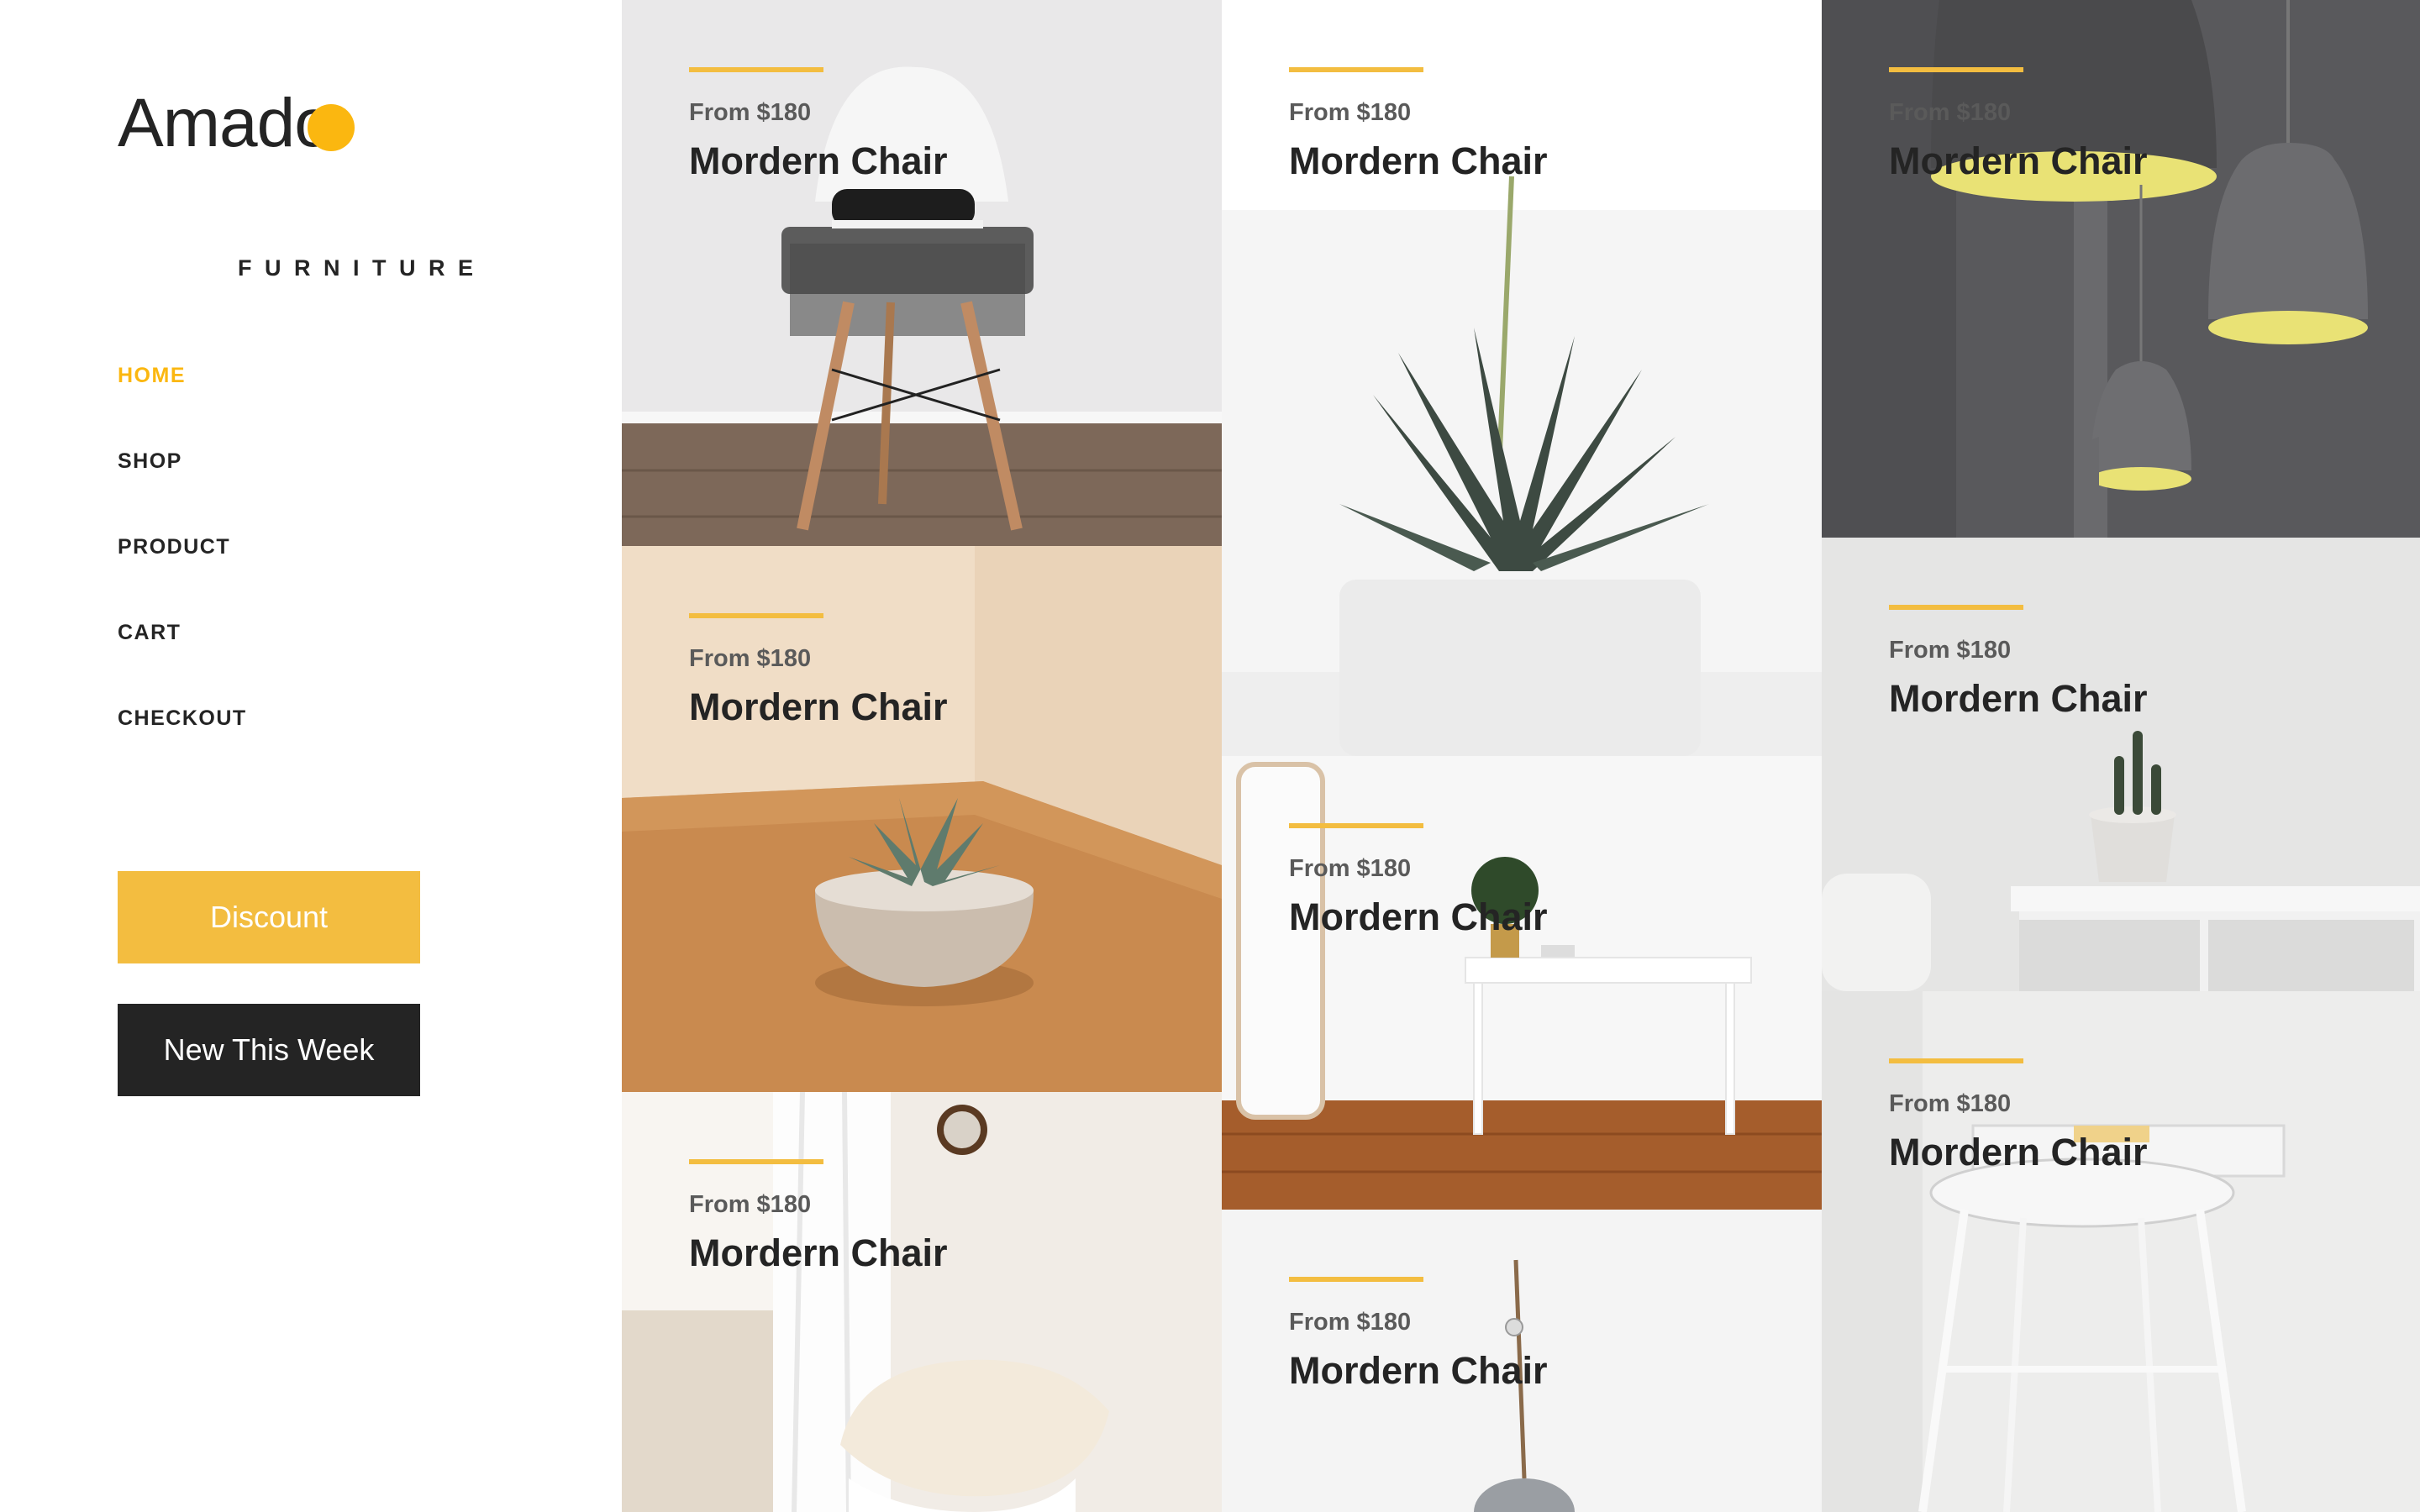 The height and width of the screenshot is (1512, 2420). I want to click on logo-wordmark: Amado, so click(225, 123).